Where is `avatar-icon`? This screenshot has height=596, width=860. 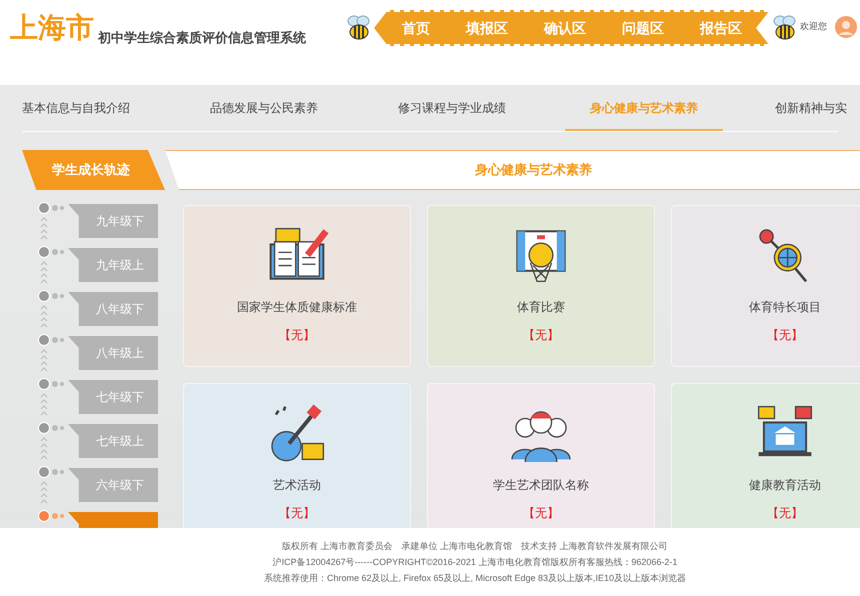
avatar-icon is located at coordinates (846, 27).